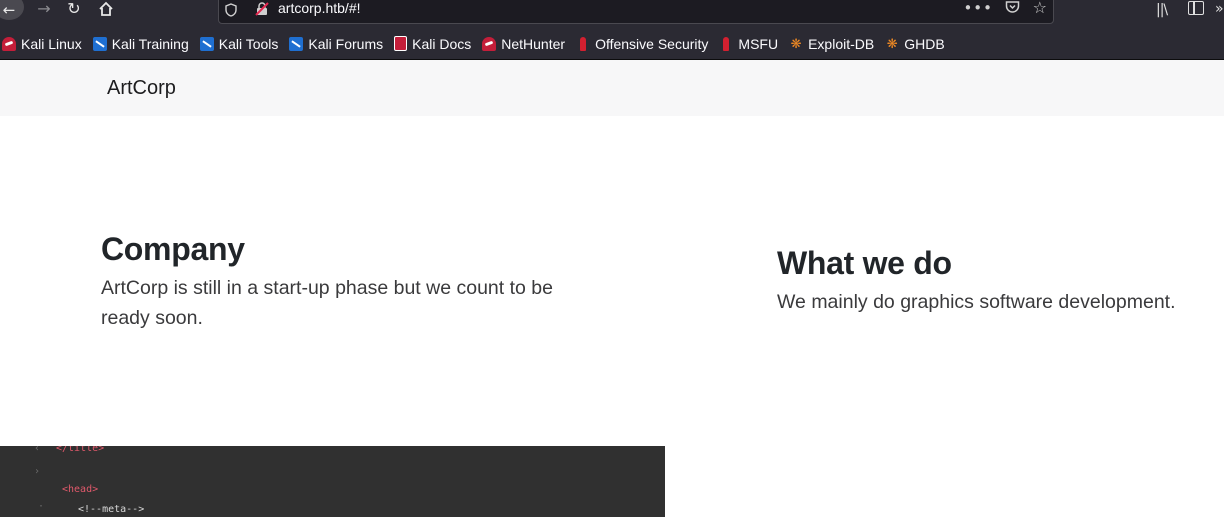  Describe the element at coordinates (80, 450) in the screenshot. I see `code-line: </title>` at that location.